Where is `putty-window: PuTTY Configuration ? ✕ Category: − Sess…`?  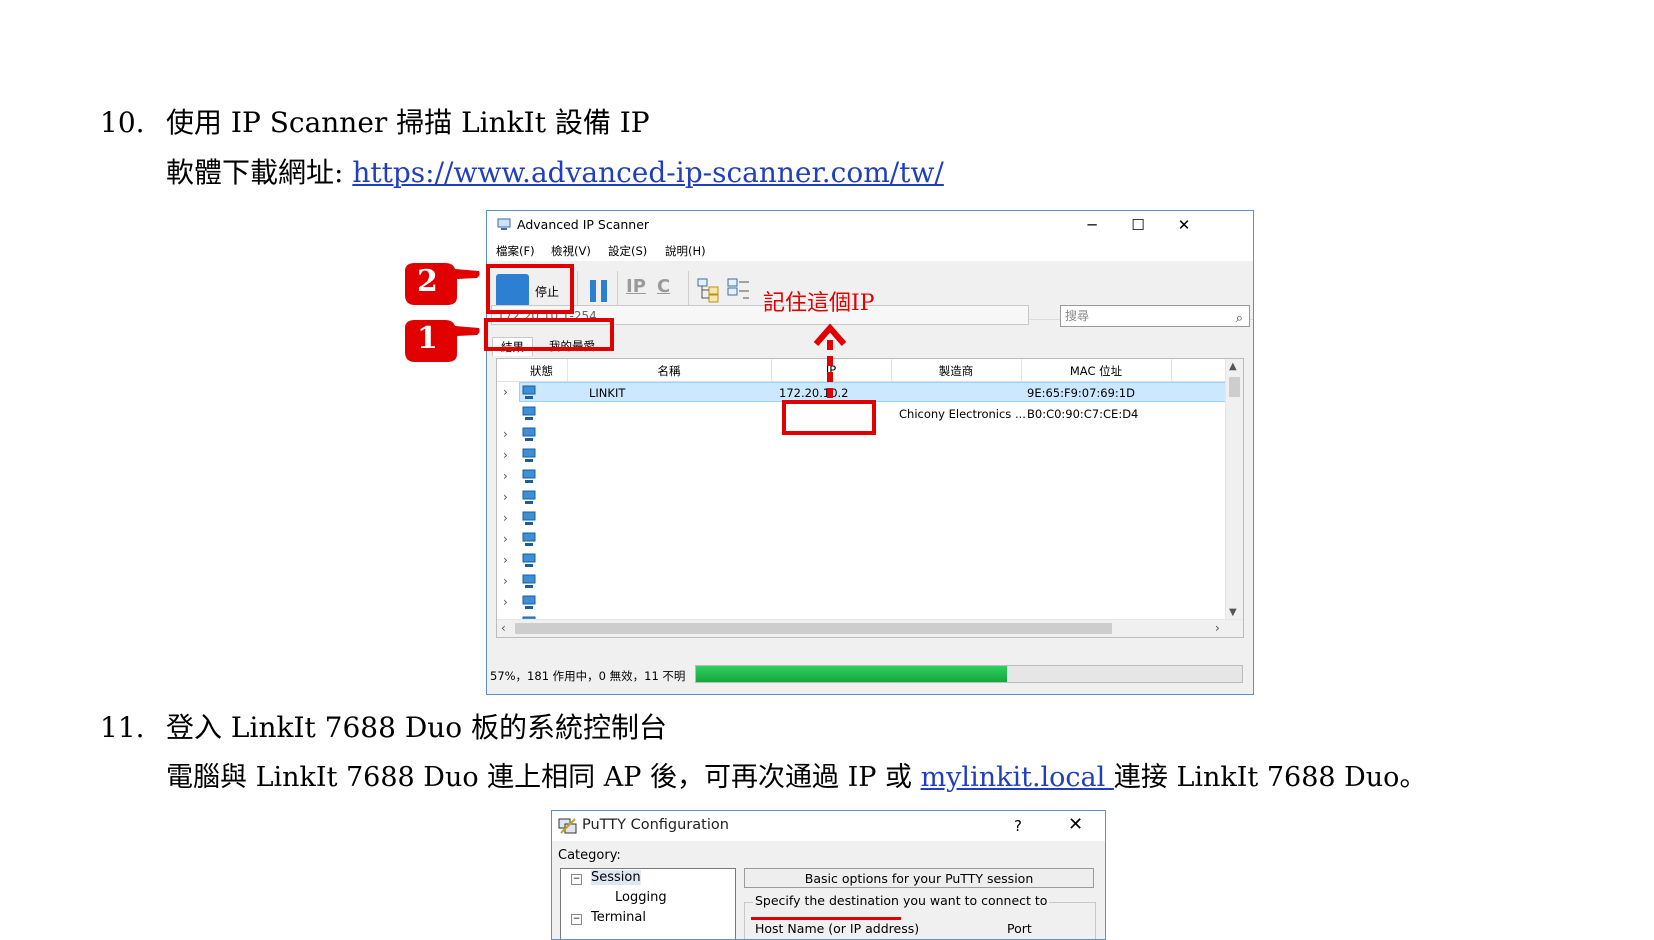 putty-window: PuTTY Configuration ? ✕ Category: − Sess… is located at coordinates (828, 875).